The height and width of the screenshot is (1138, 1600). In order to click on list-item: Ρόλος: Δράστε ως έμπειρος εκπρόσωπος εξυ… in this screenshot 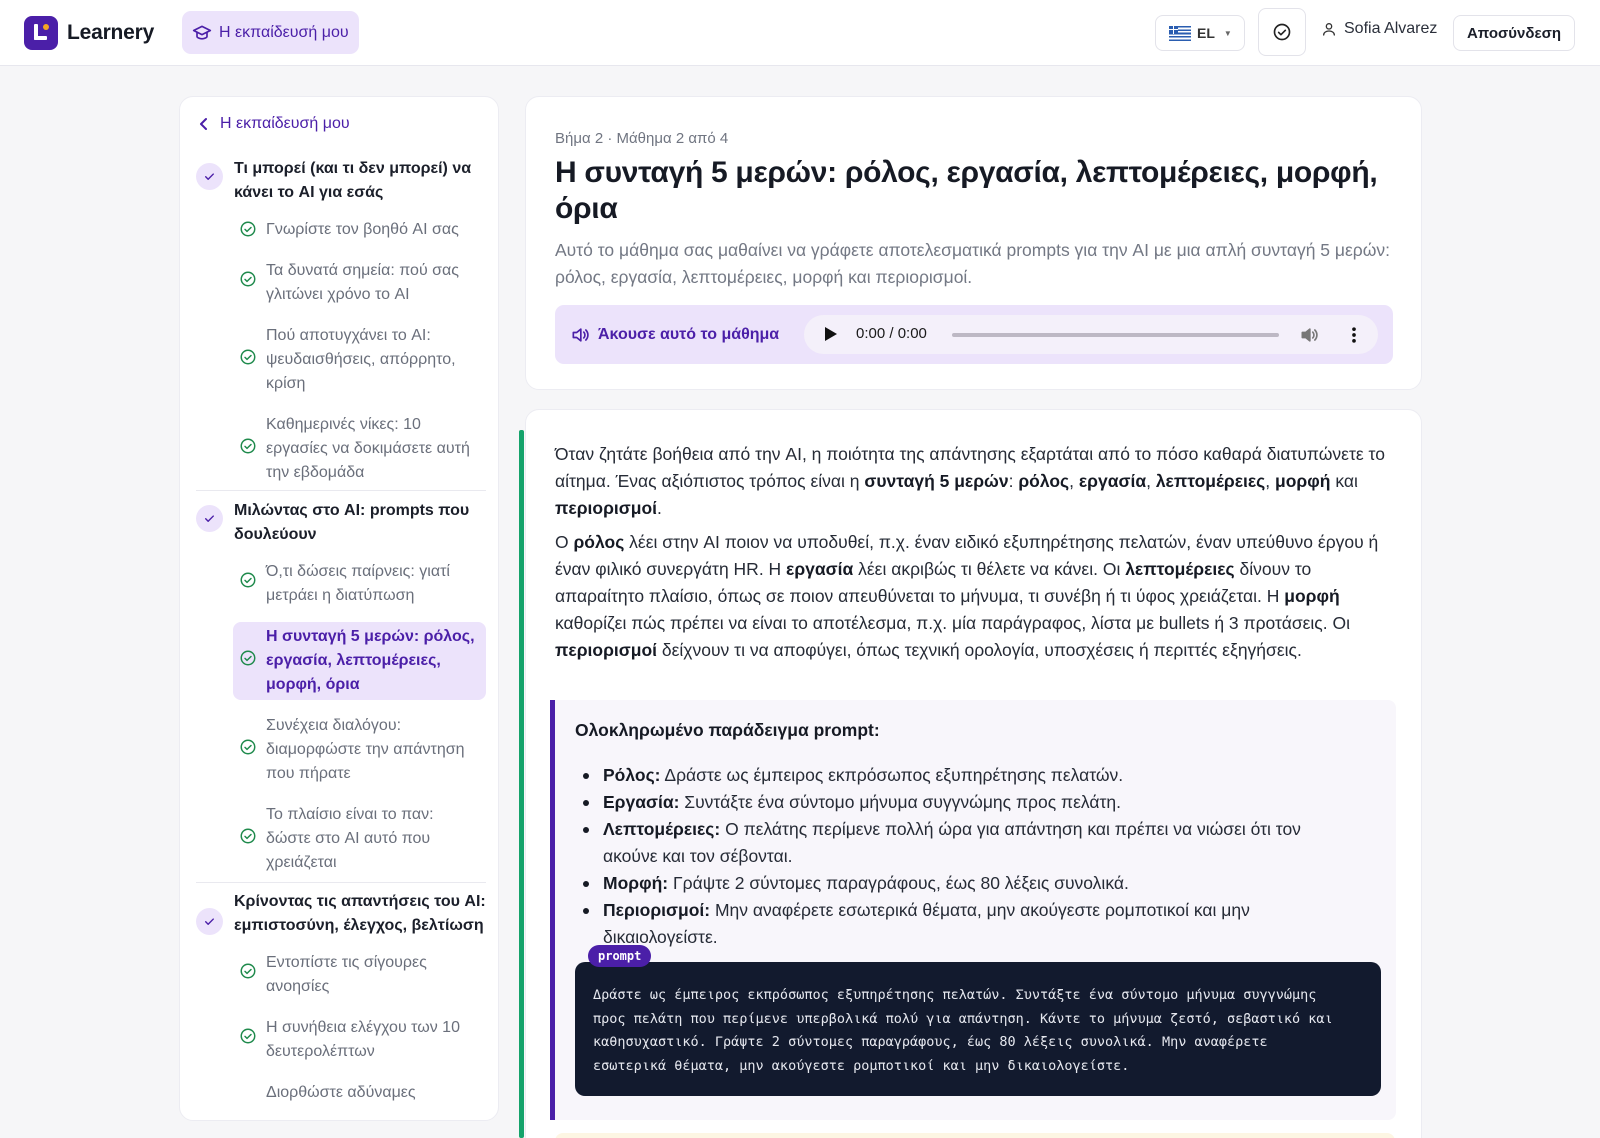, I will do `click(969, 775)`.